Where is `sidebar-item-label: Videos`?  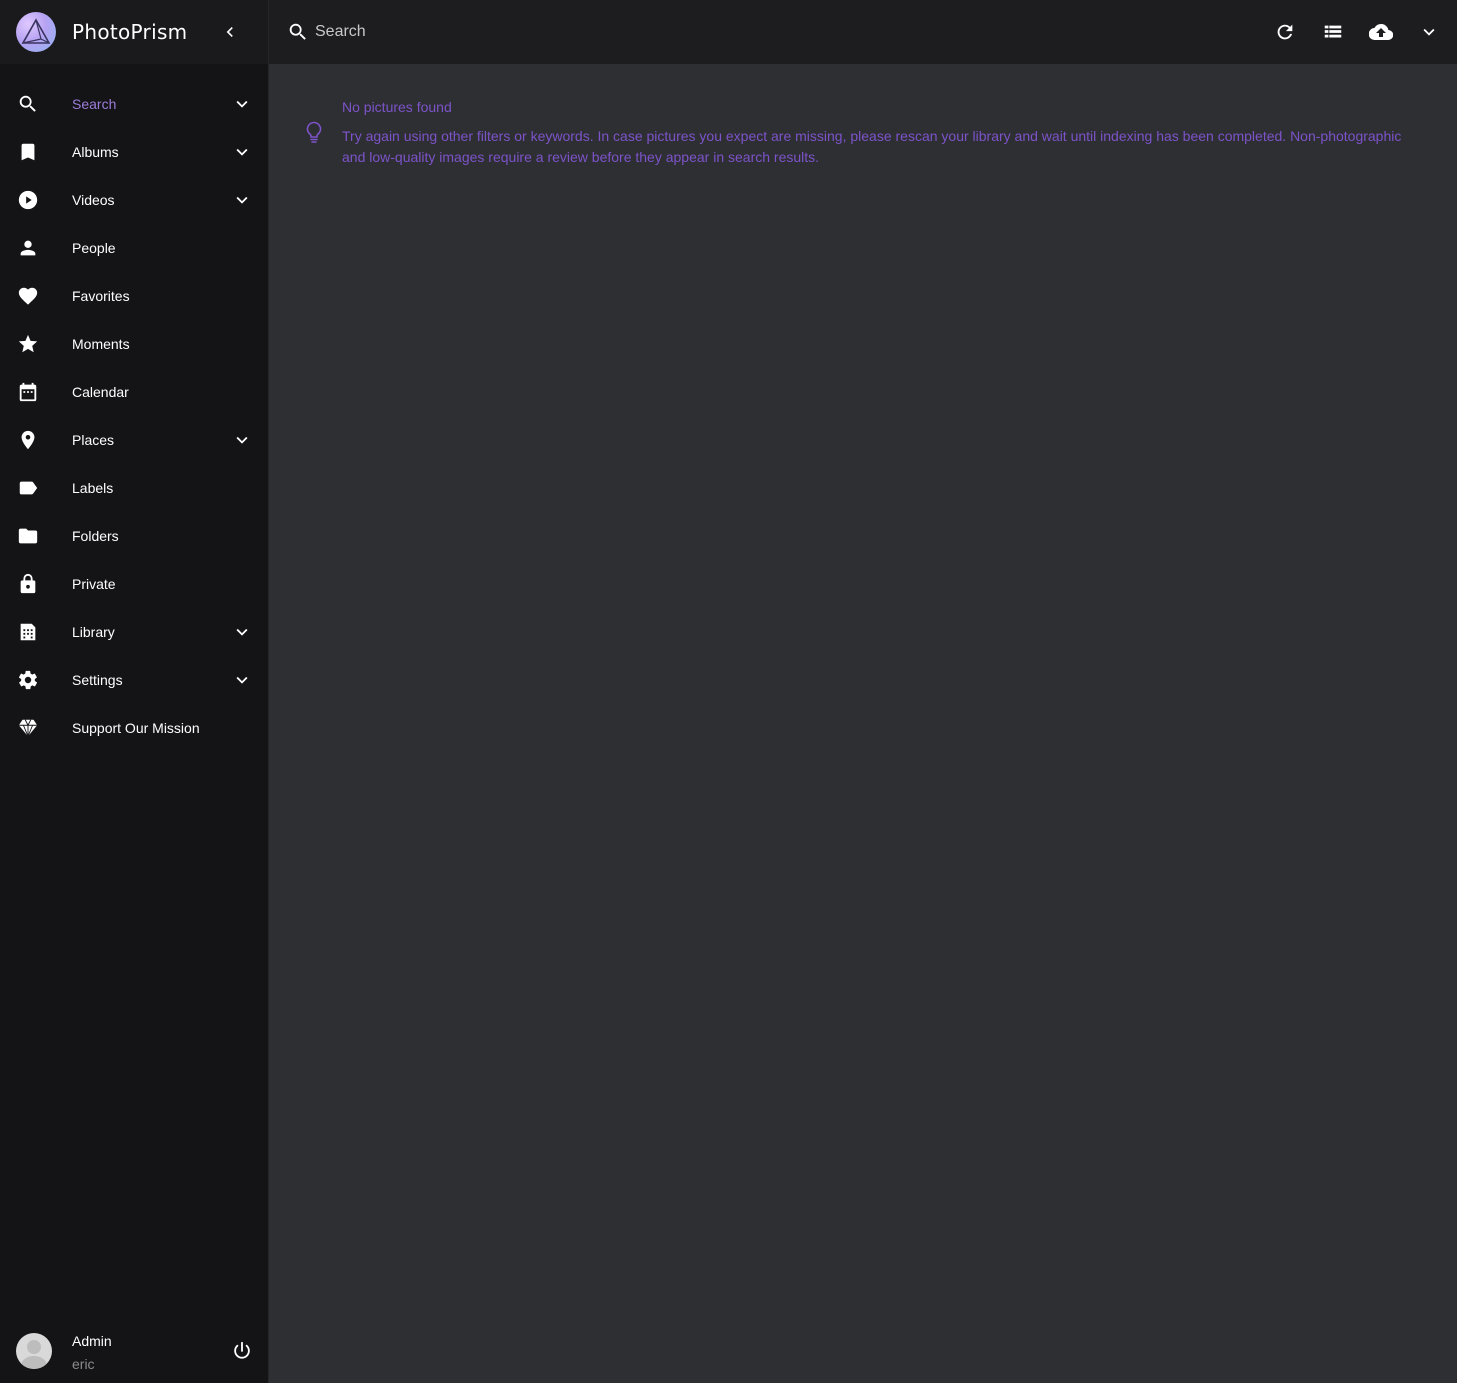
sidebar-item-label: Videos is located at coordinates (93, 200).